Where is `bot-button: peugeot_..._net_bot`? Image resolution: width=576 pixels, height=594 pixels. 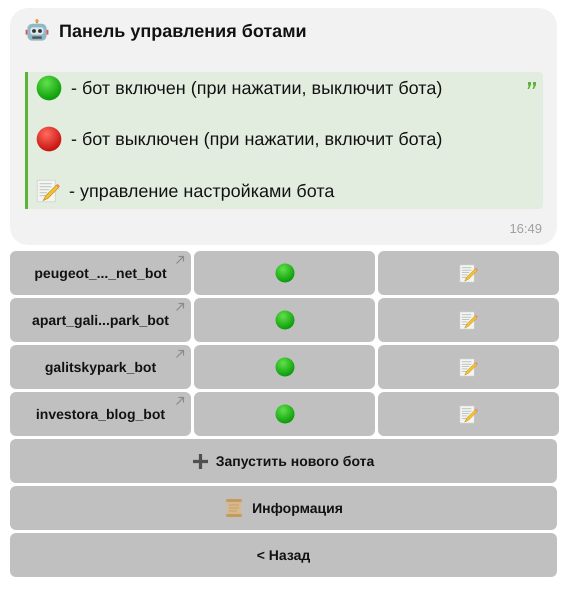
bot-button: peugeot_..._net_bot is located at coordinates (100, 273).